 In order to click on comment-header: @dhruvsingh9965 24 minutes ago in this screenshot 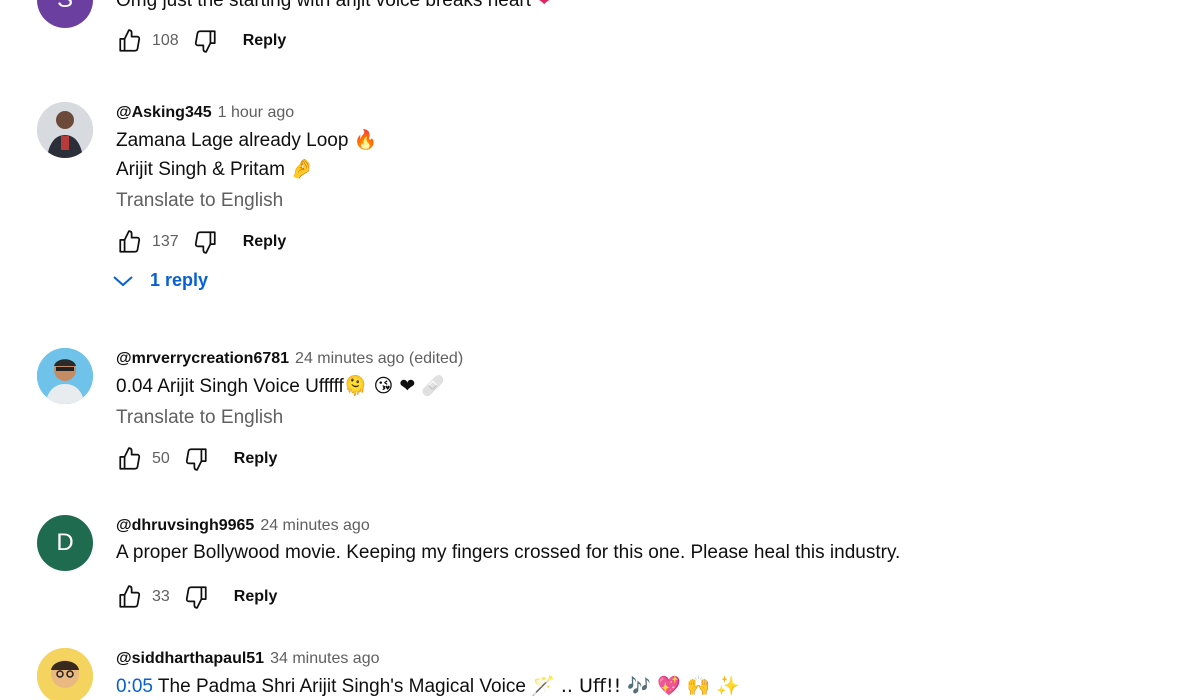, I will do `click(638, 527)`.